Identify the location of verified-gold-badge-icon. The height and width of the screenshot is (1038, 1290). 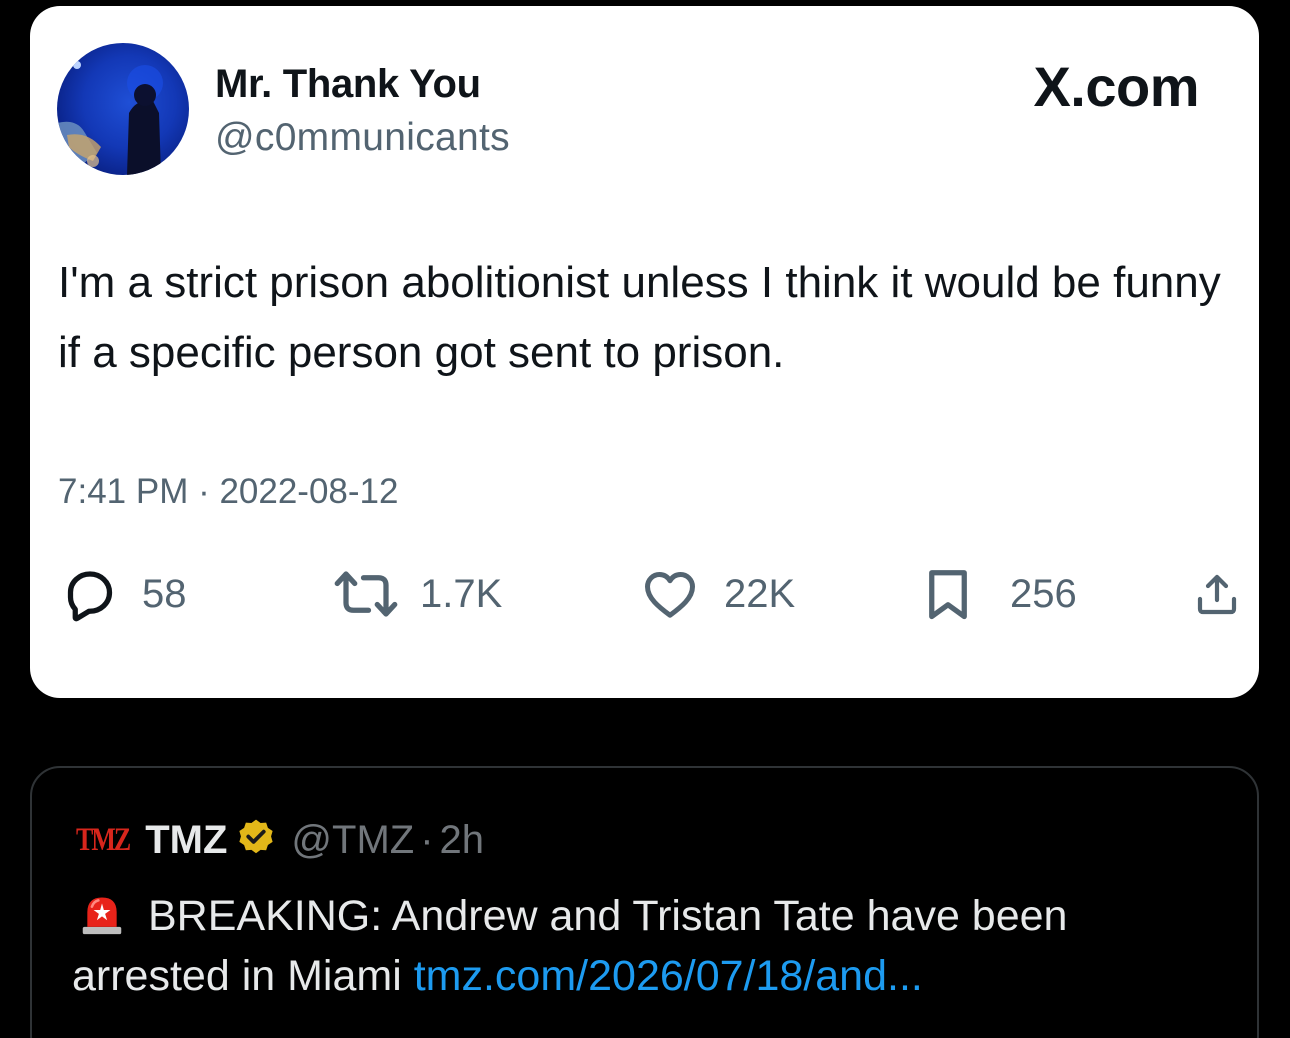
(256, 840).